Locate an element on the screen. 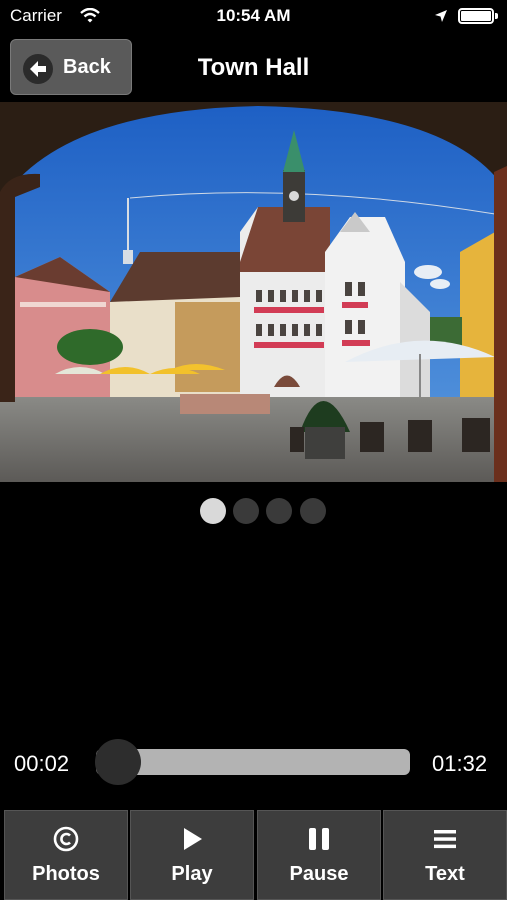 The image size is (507, 900). audio-player: 00:02 01:32 is located at coordinates (253, 763).